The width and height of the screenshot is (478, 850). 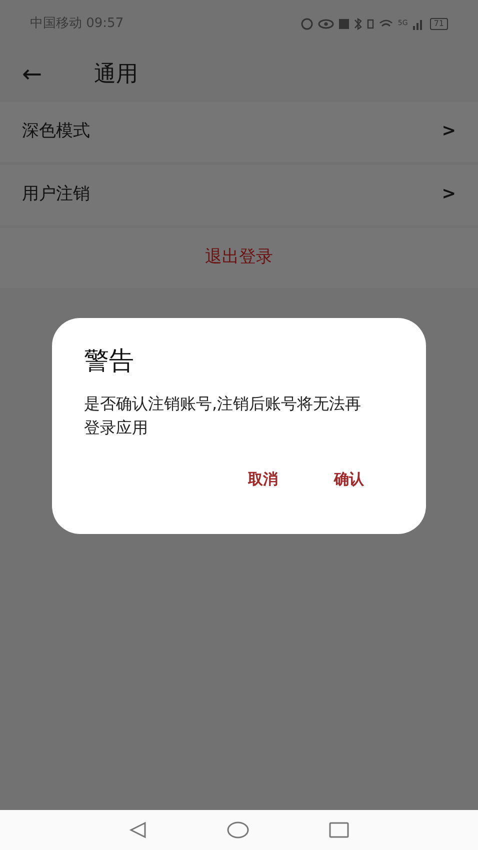 I want to click on vibrate-icon, so click(x=370, y=24).